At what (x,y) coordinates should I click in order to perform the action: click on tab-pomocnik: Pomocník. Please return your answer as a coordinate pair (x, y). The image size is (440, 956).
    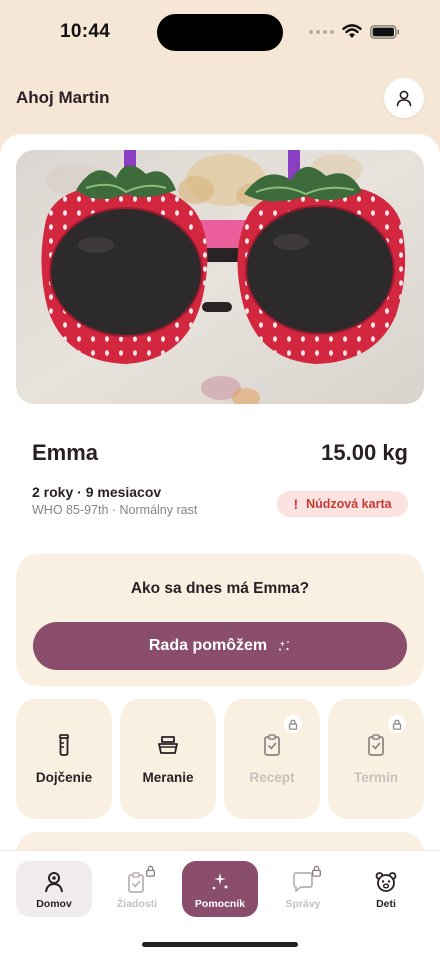
    Looking at the image, I should click on (220, 889).